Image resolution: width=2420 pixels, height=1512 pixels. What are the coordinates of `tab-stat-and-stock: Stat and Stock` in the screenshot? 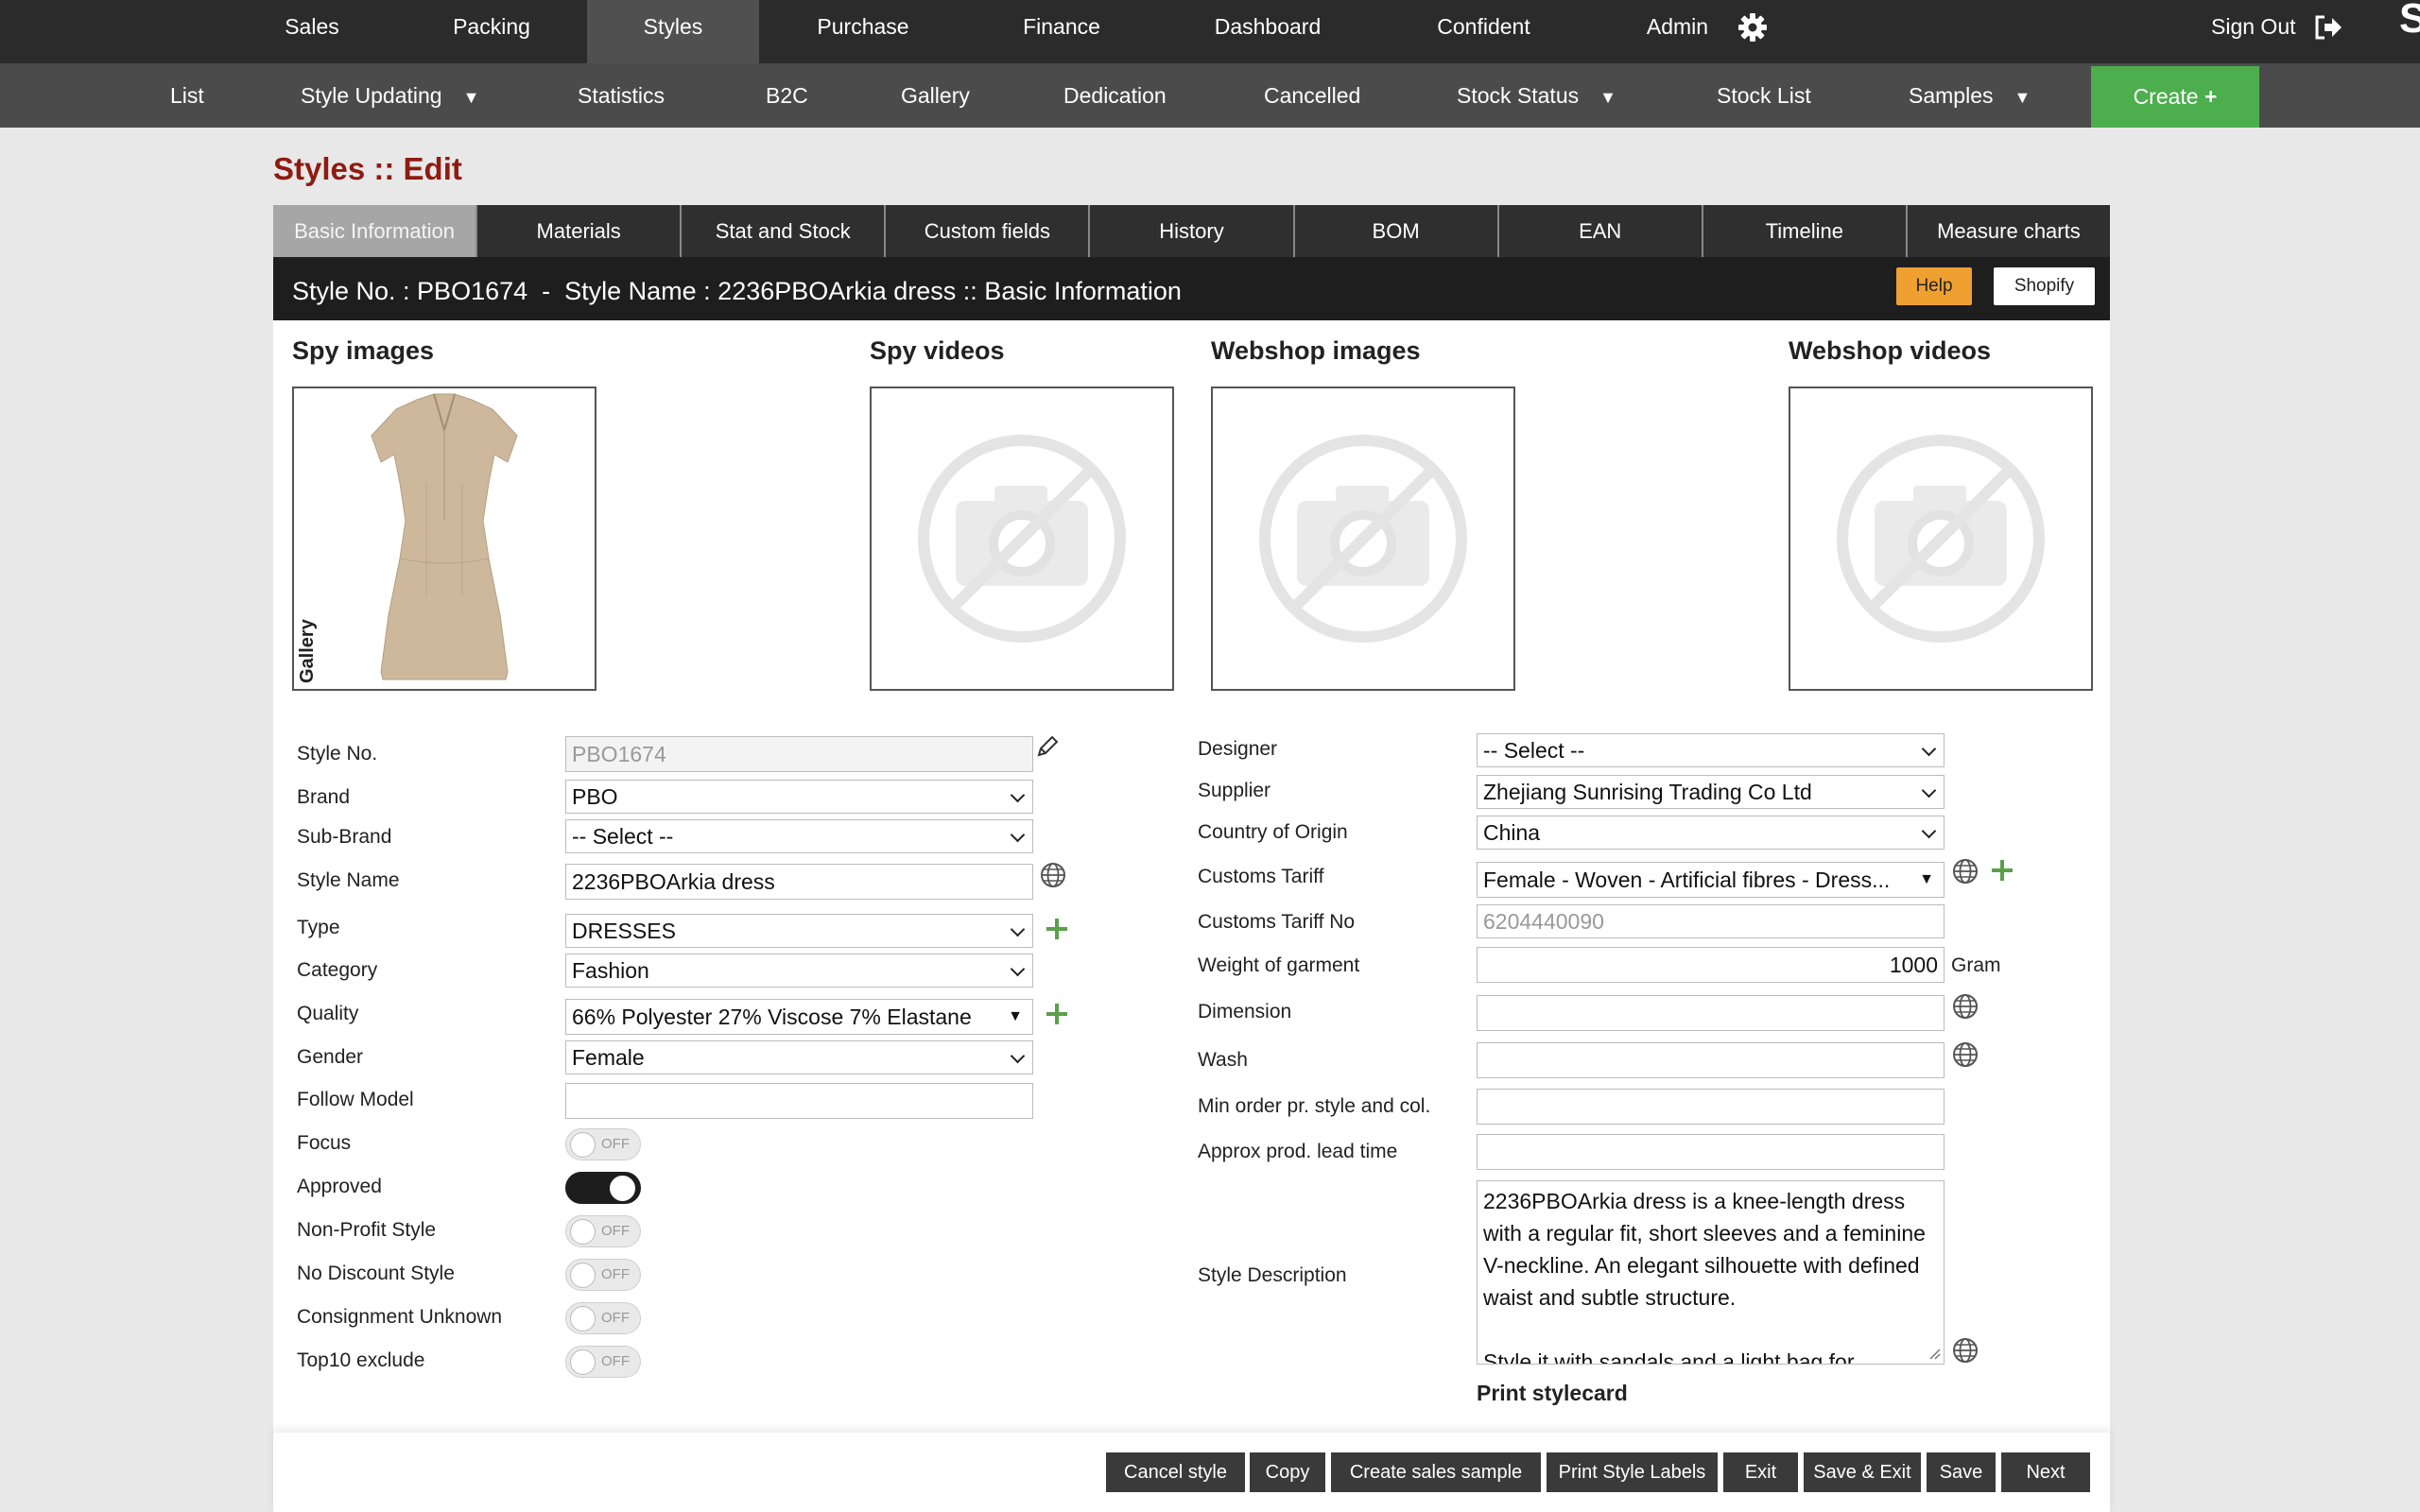 It's located at (785, 231).